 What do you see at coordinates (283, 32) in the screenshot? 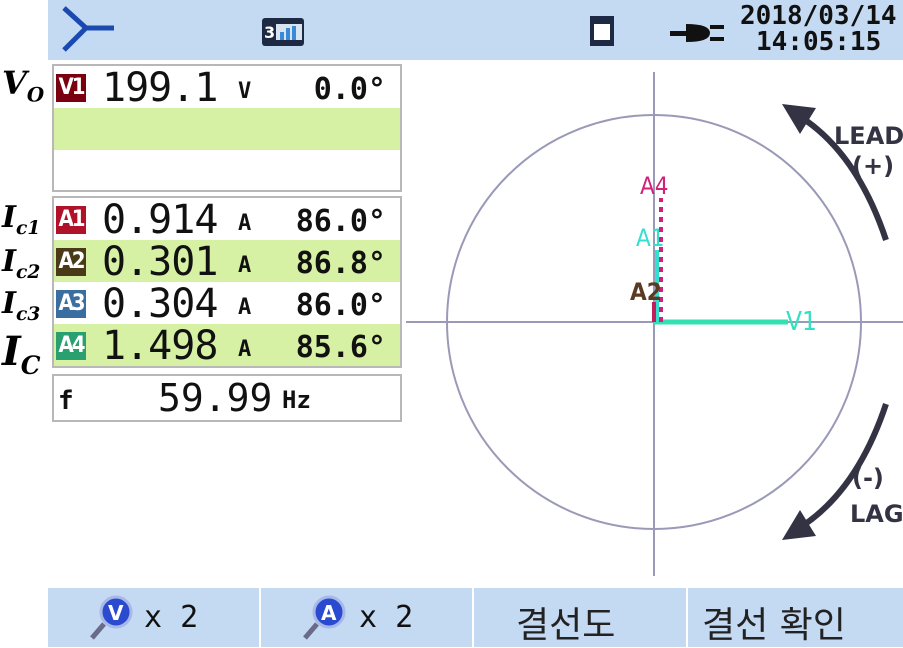
I see `3p-mode-icon: 3` at bounding box center [283, 32].